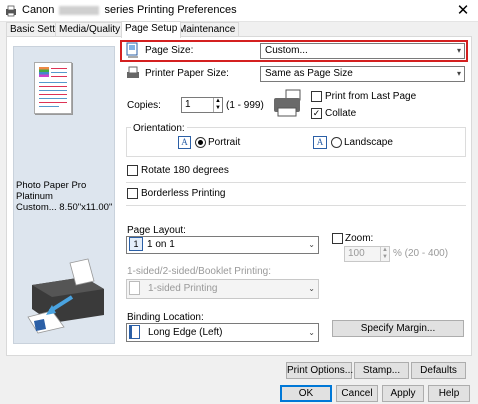 The image size is (478, 404). I want to click on landscape-radio, so click(336, 142).